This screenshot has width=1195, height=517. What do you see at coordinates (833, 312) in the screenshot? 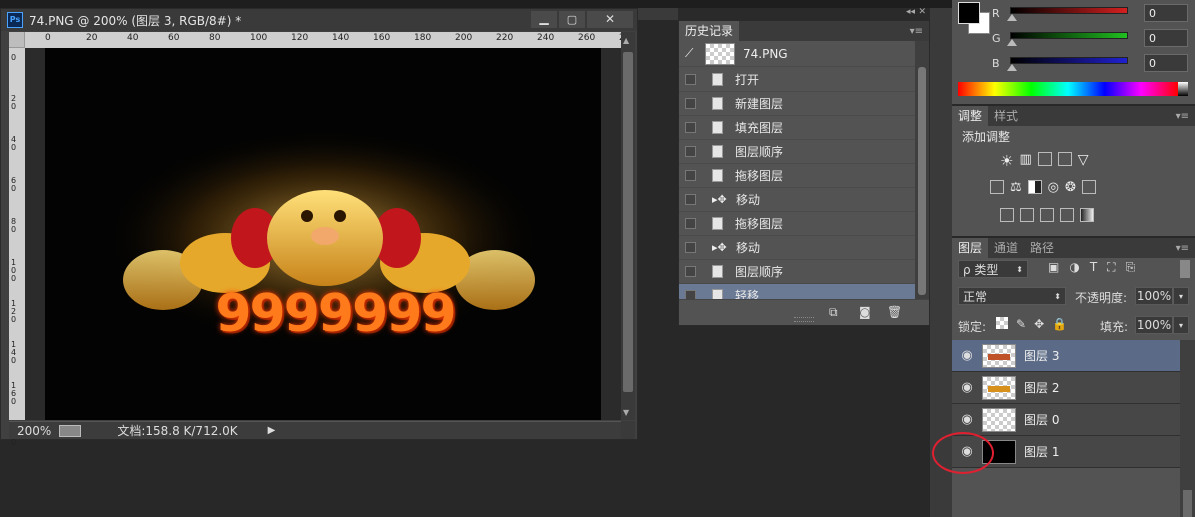
I see `new-document-icon: ⧉` at bounding box center [833, 312].